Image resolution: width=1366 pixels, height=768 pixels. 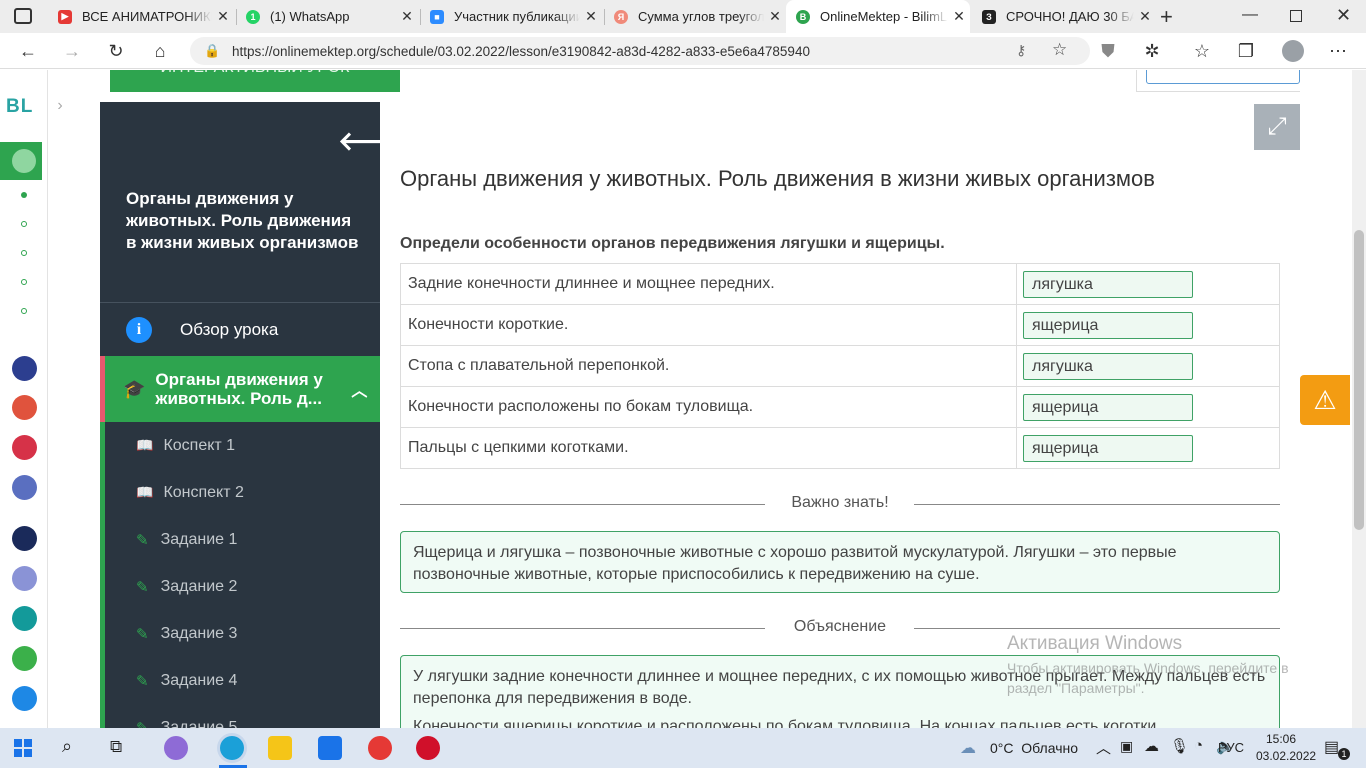 What do you see at coordinates (116, 51) in the screenshot?
I see `refresh-button: ↻` at bounding box center [116, 51].